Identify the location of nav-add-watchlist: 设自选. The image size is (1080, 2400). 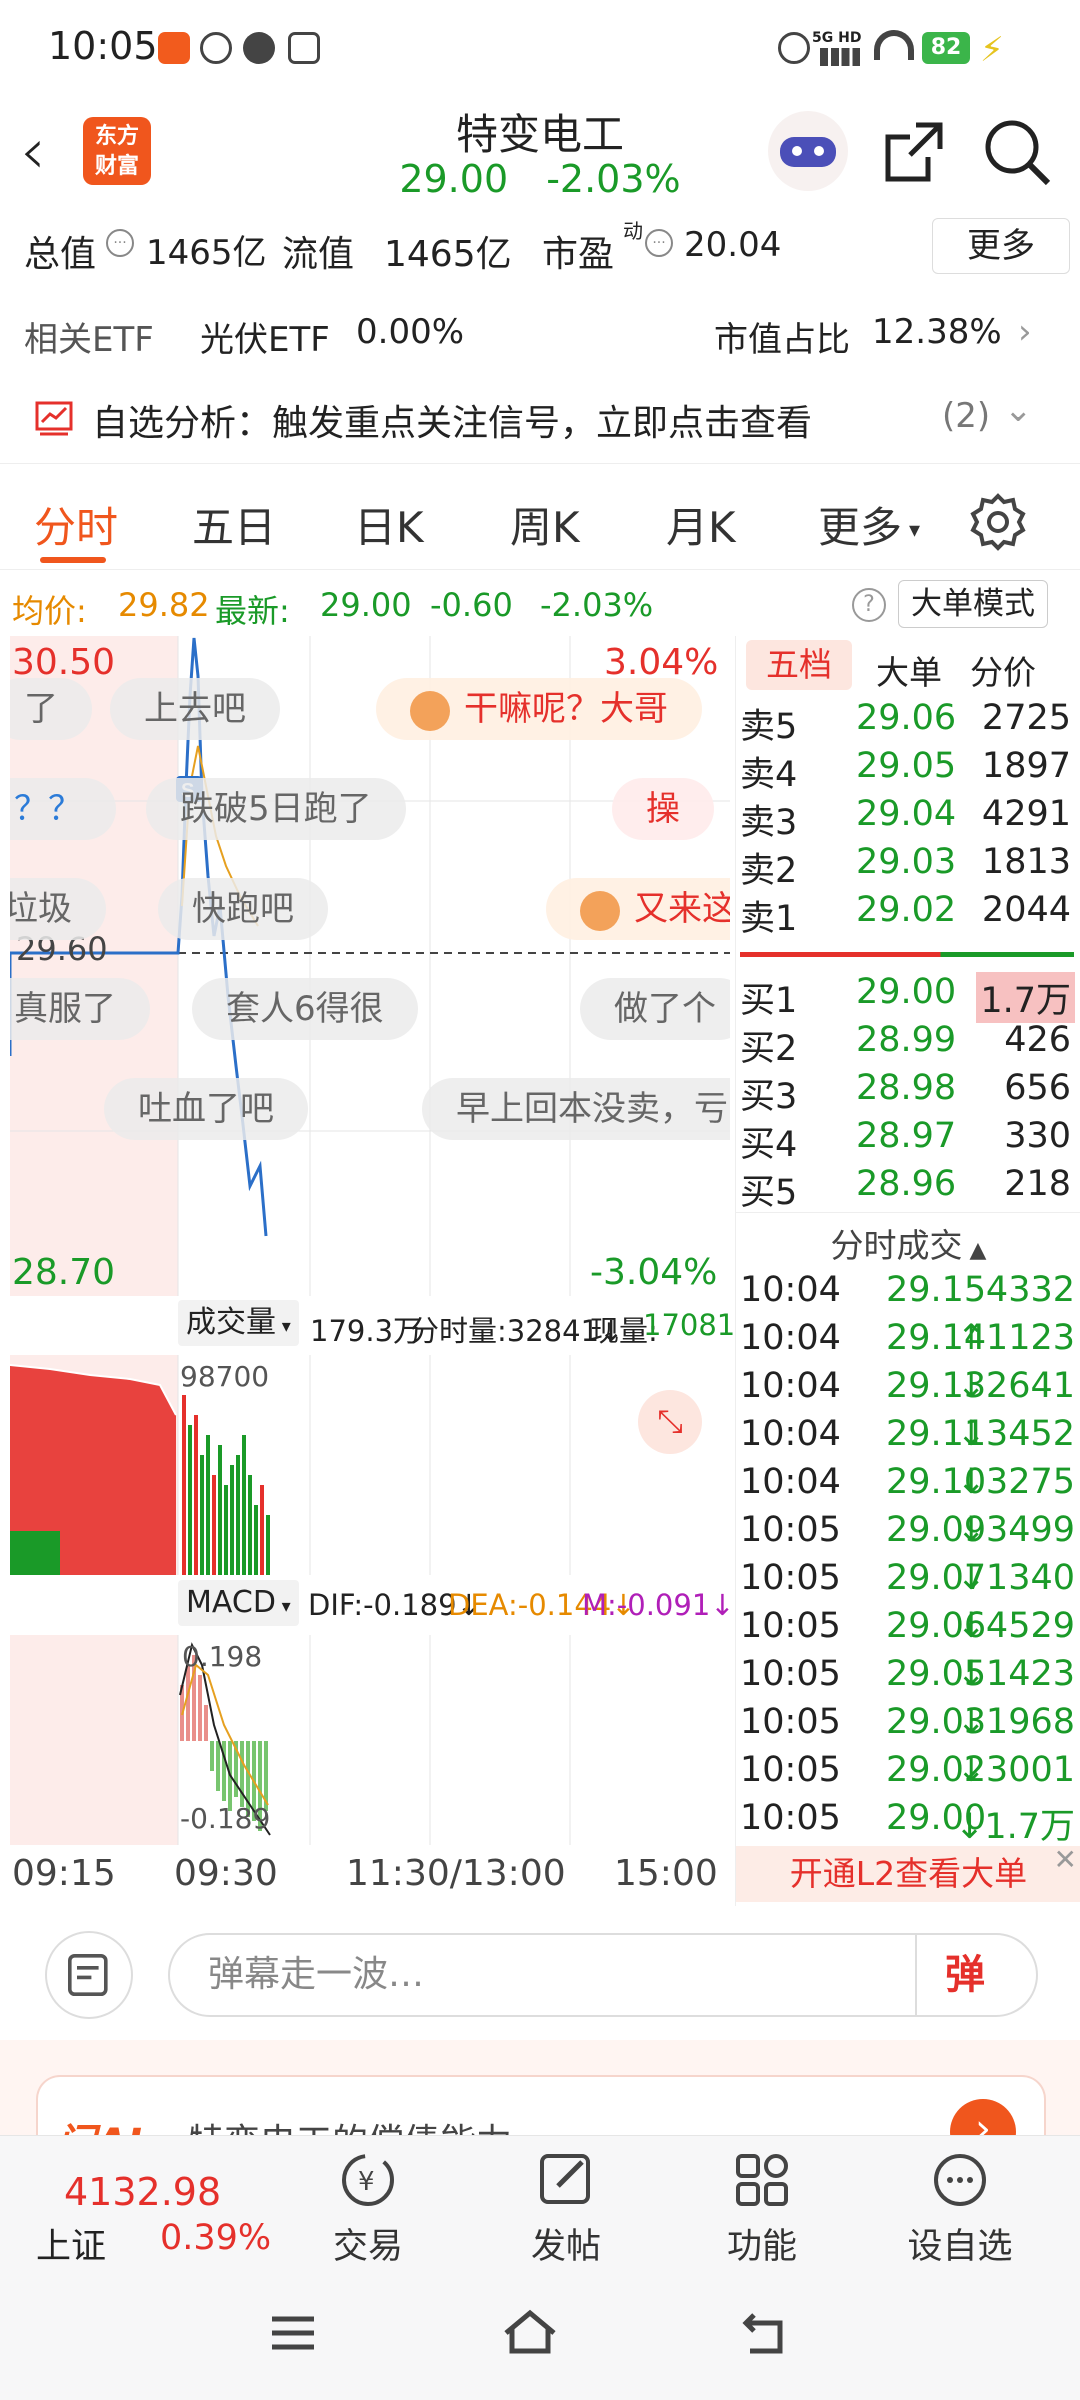
(960, 2208).